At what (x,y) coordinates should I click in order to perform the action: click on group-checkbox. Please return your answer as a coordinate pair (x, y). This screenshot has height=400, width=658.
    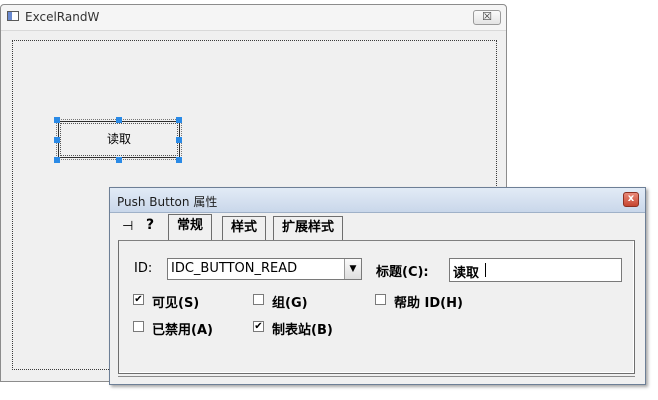
    Looking at the image, I should click on (258, 299).